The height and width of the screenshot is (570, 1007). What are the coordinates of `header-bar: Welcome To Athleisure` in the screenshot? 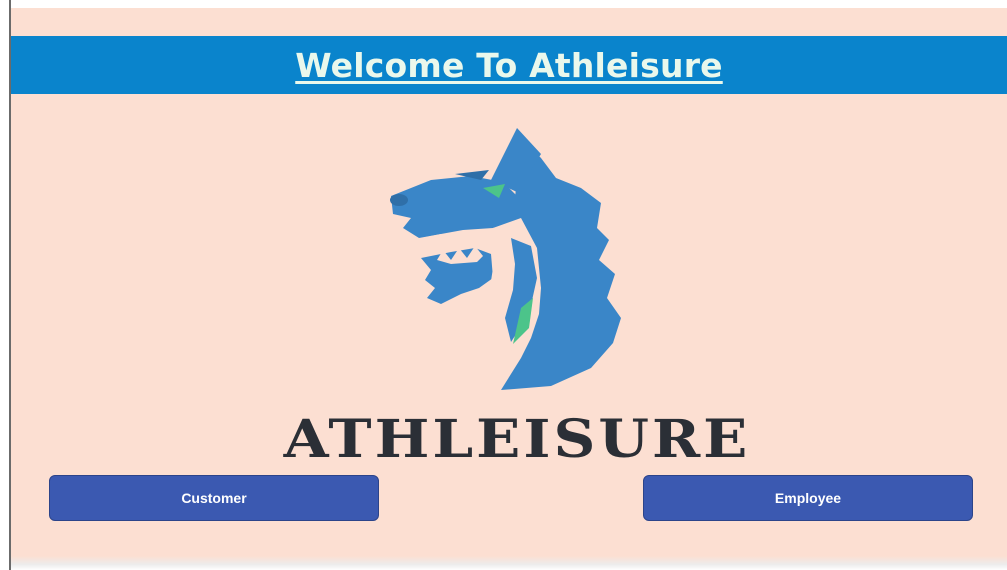 It's located at (509, 65).